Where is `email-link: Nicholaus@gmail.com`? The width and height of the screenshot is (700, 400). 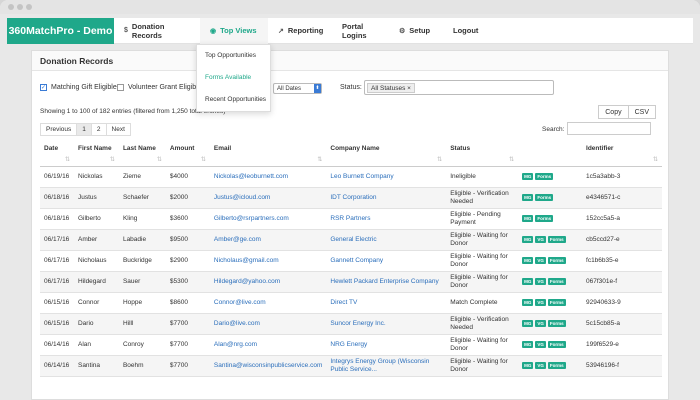 email-link: Nicholaus@gmail.com is located at coordinates (246, 260).